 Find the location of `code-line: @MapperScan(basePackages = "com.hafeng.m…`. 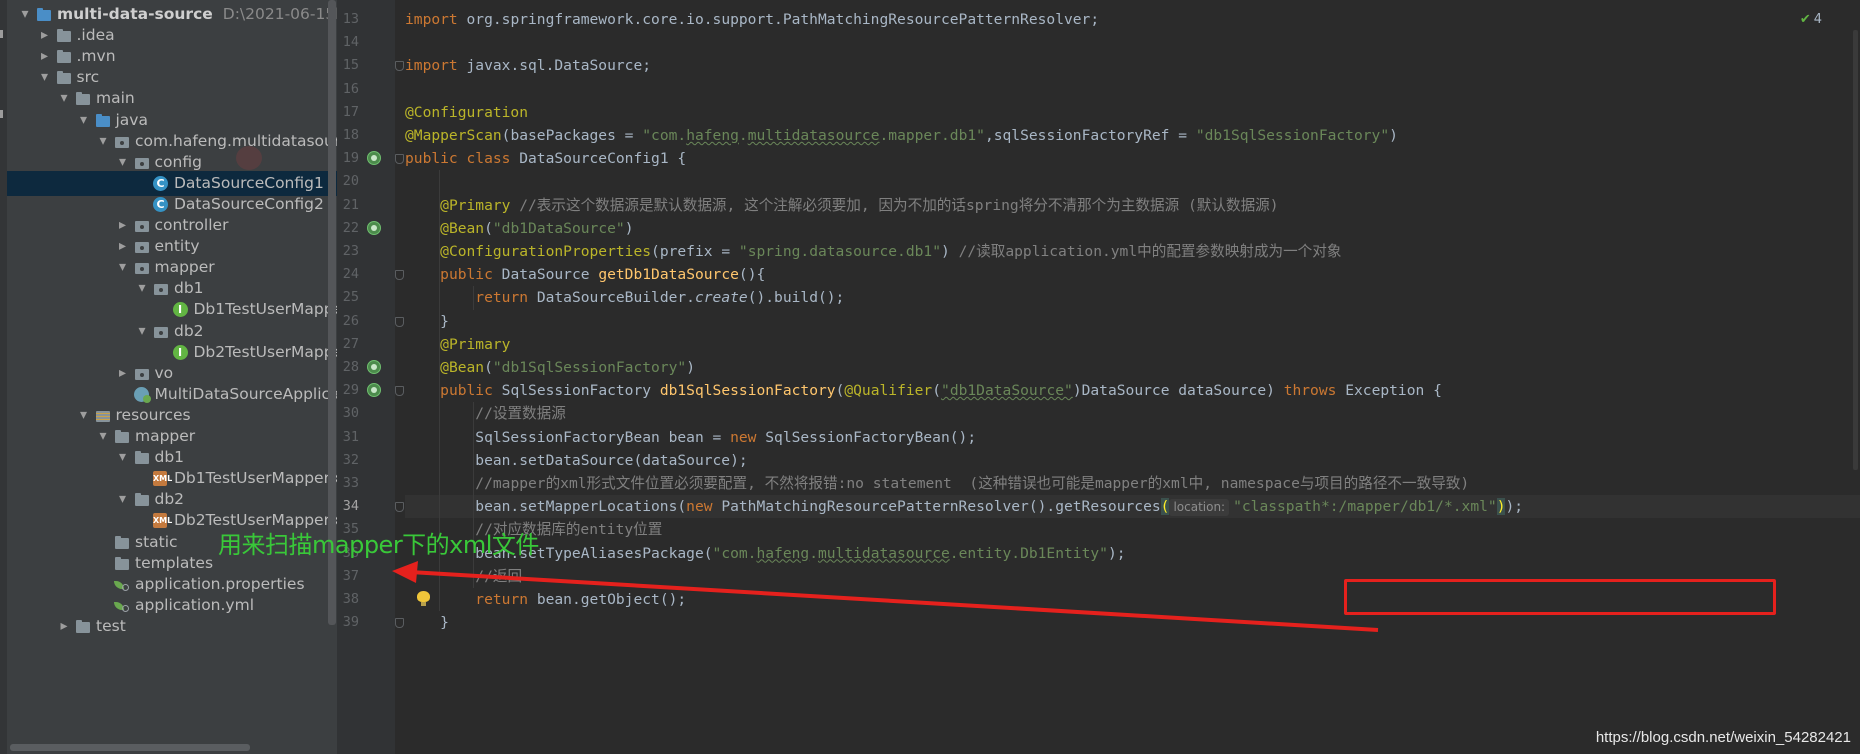

code-line: @MapperScan(basePackages = "com.hafeng.m… is located at coordinates (1132, 135).